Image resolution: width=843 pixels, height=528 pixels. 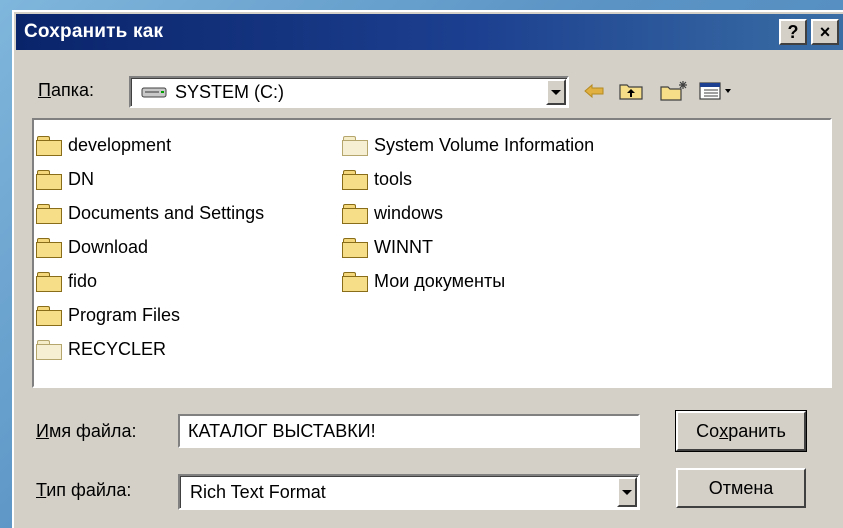 I want to click on folder-item-label: WINNT, so click(x=403, y=246).